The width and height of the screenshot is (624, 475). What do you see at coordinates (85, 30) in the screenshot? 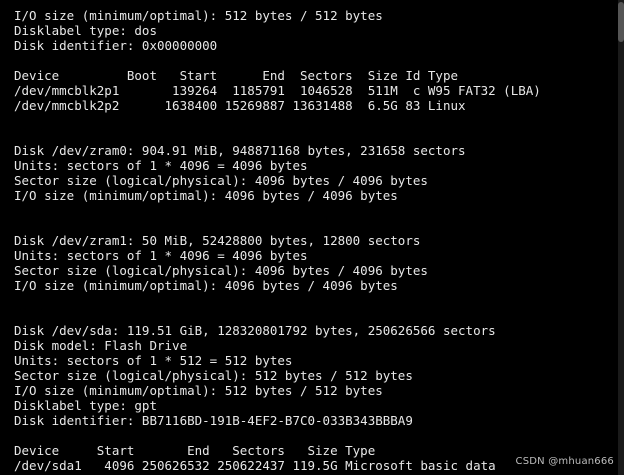
I see `output-line: Disklabel type: dos` at bounding box center [85, 30].